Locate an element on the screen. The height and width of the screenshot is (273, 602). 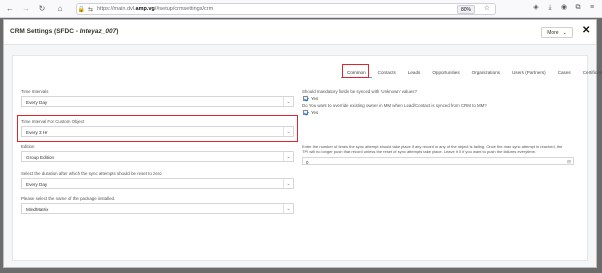
mandatory-fields-checkbox is located at coordinates (305, 98).